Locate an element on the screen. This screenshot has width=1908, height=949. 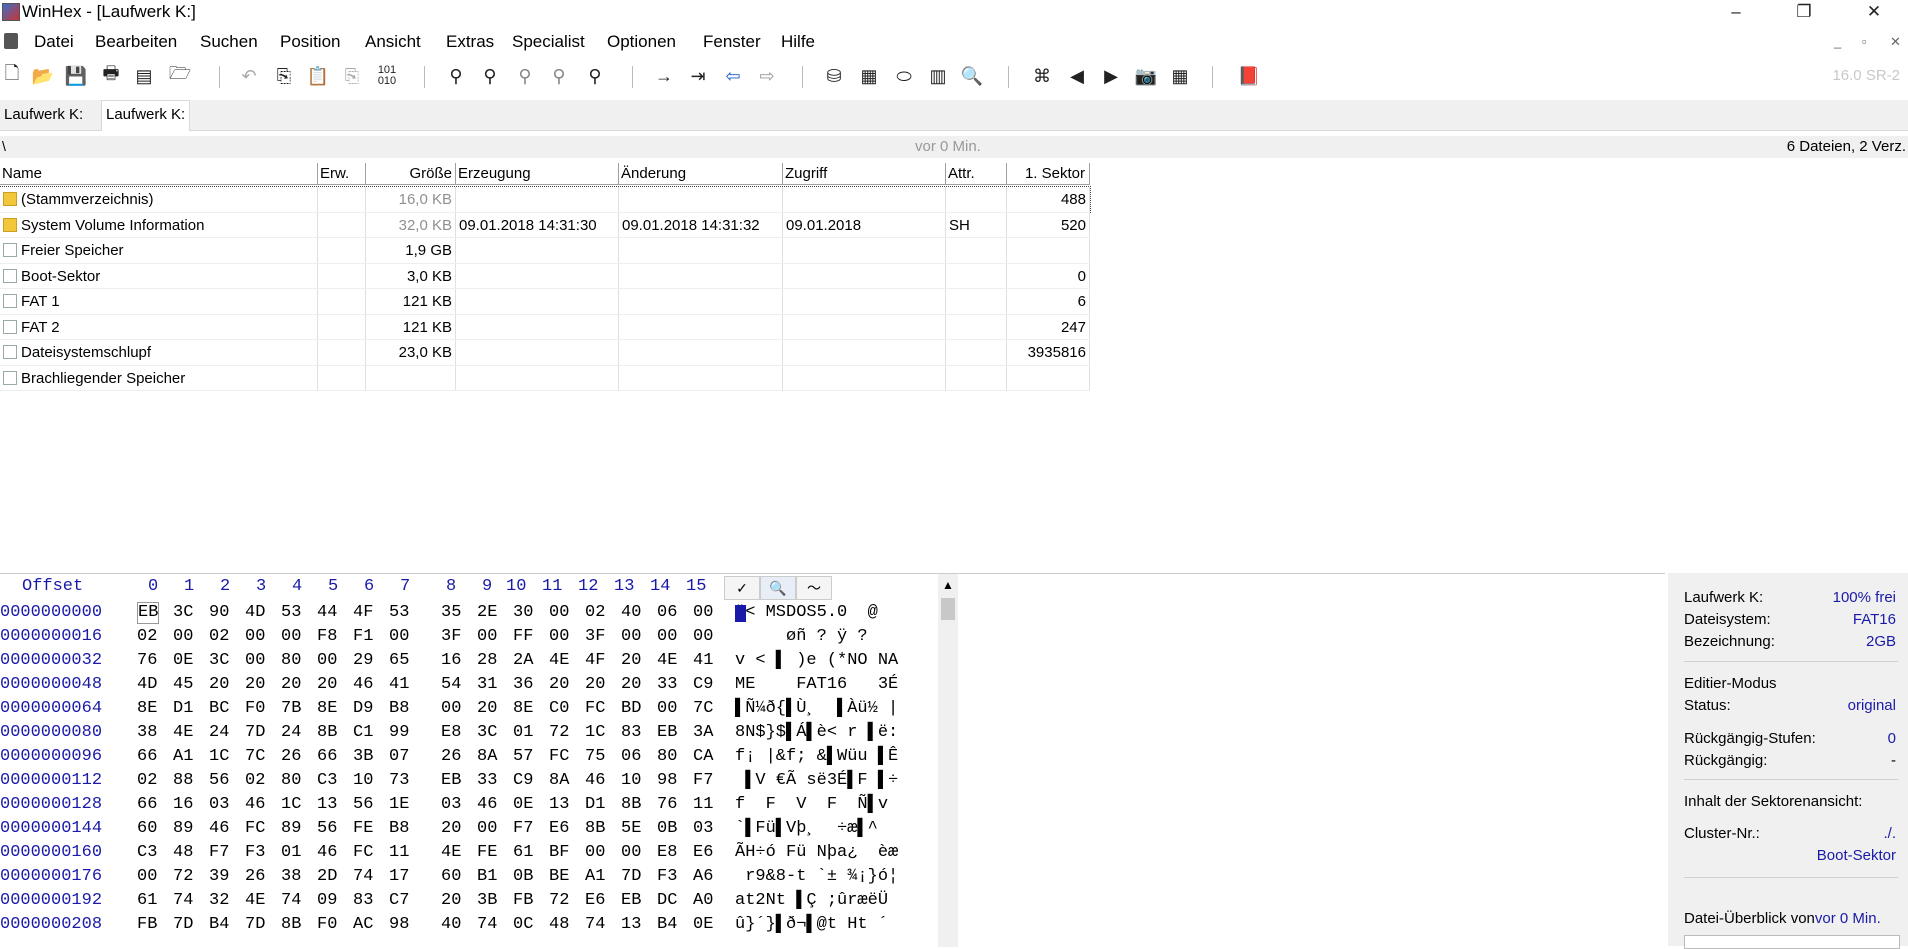
print-icon: 🖶 is located at coordinates (111, 75).